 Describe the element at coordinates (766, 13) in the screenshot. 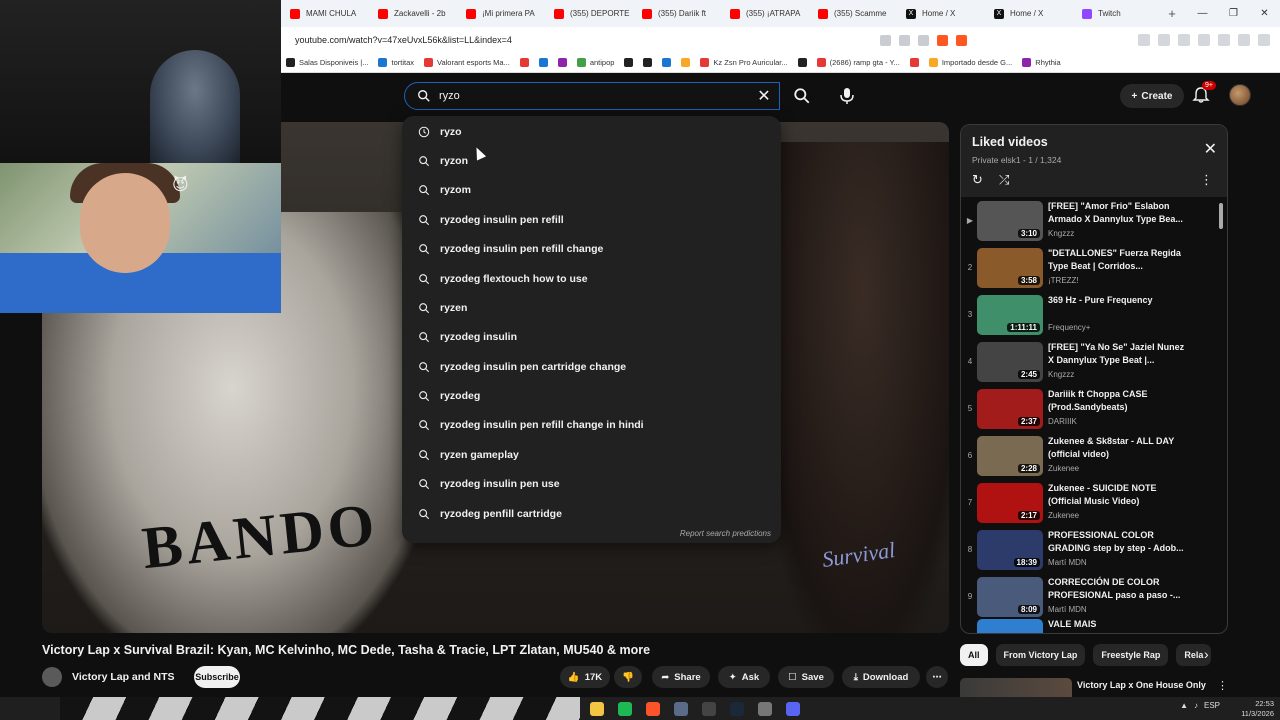

I see `browser-tab: (355) ¡ATRAPA` at that location.